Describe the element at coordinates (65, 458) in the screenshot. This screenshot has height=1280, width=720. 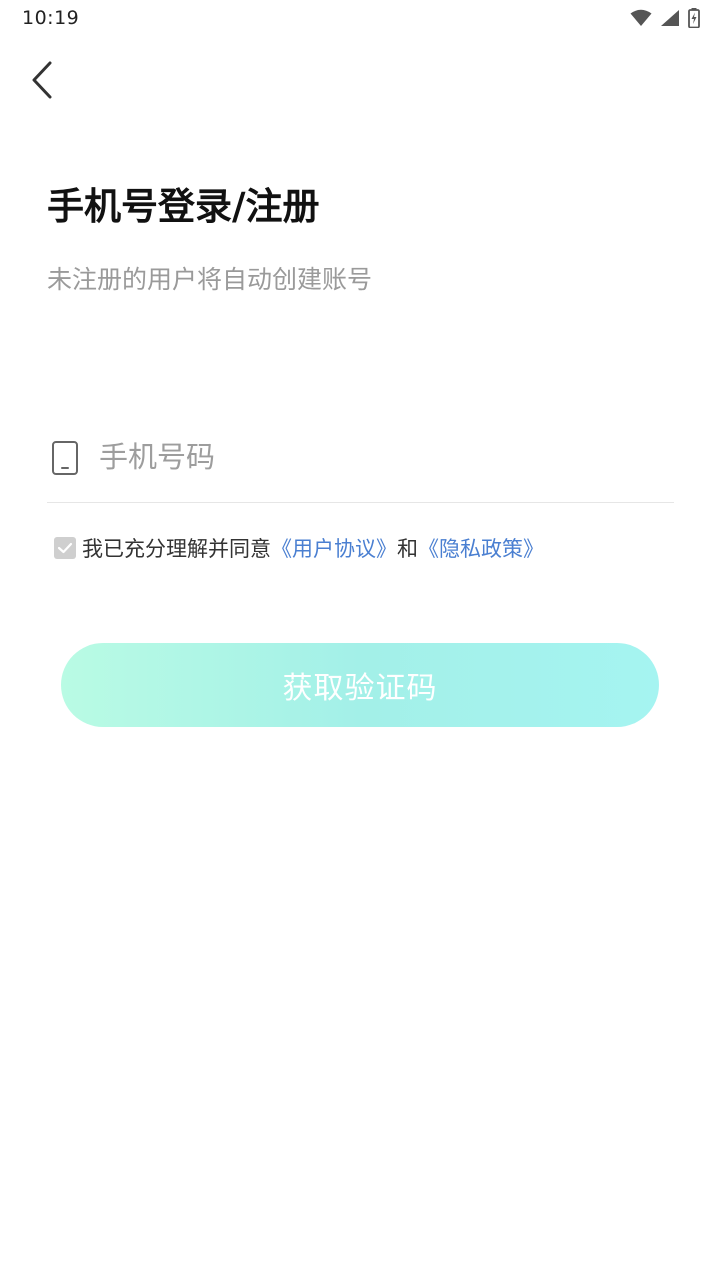
I see `phone-icon` at that location.